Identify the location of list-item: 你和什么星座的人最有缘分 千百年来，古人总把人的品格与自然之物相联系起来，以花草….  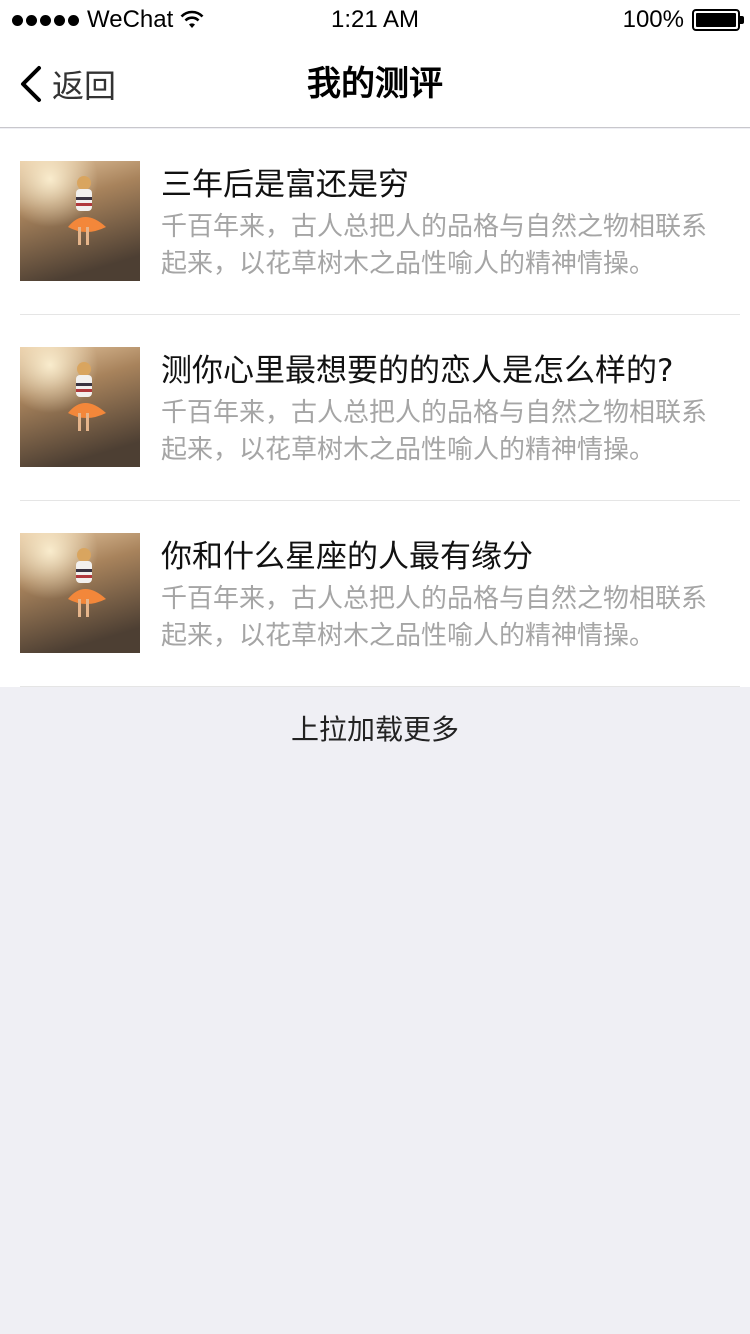
(375, 594).